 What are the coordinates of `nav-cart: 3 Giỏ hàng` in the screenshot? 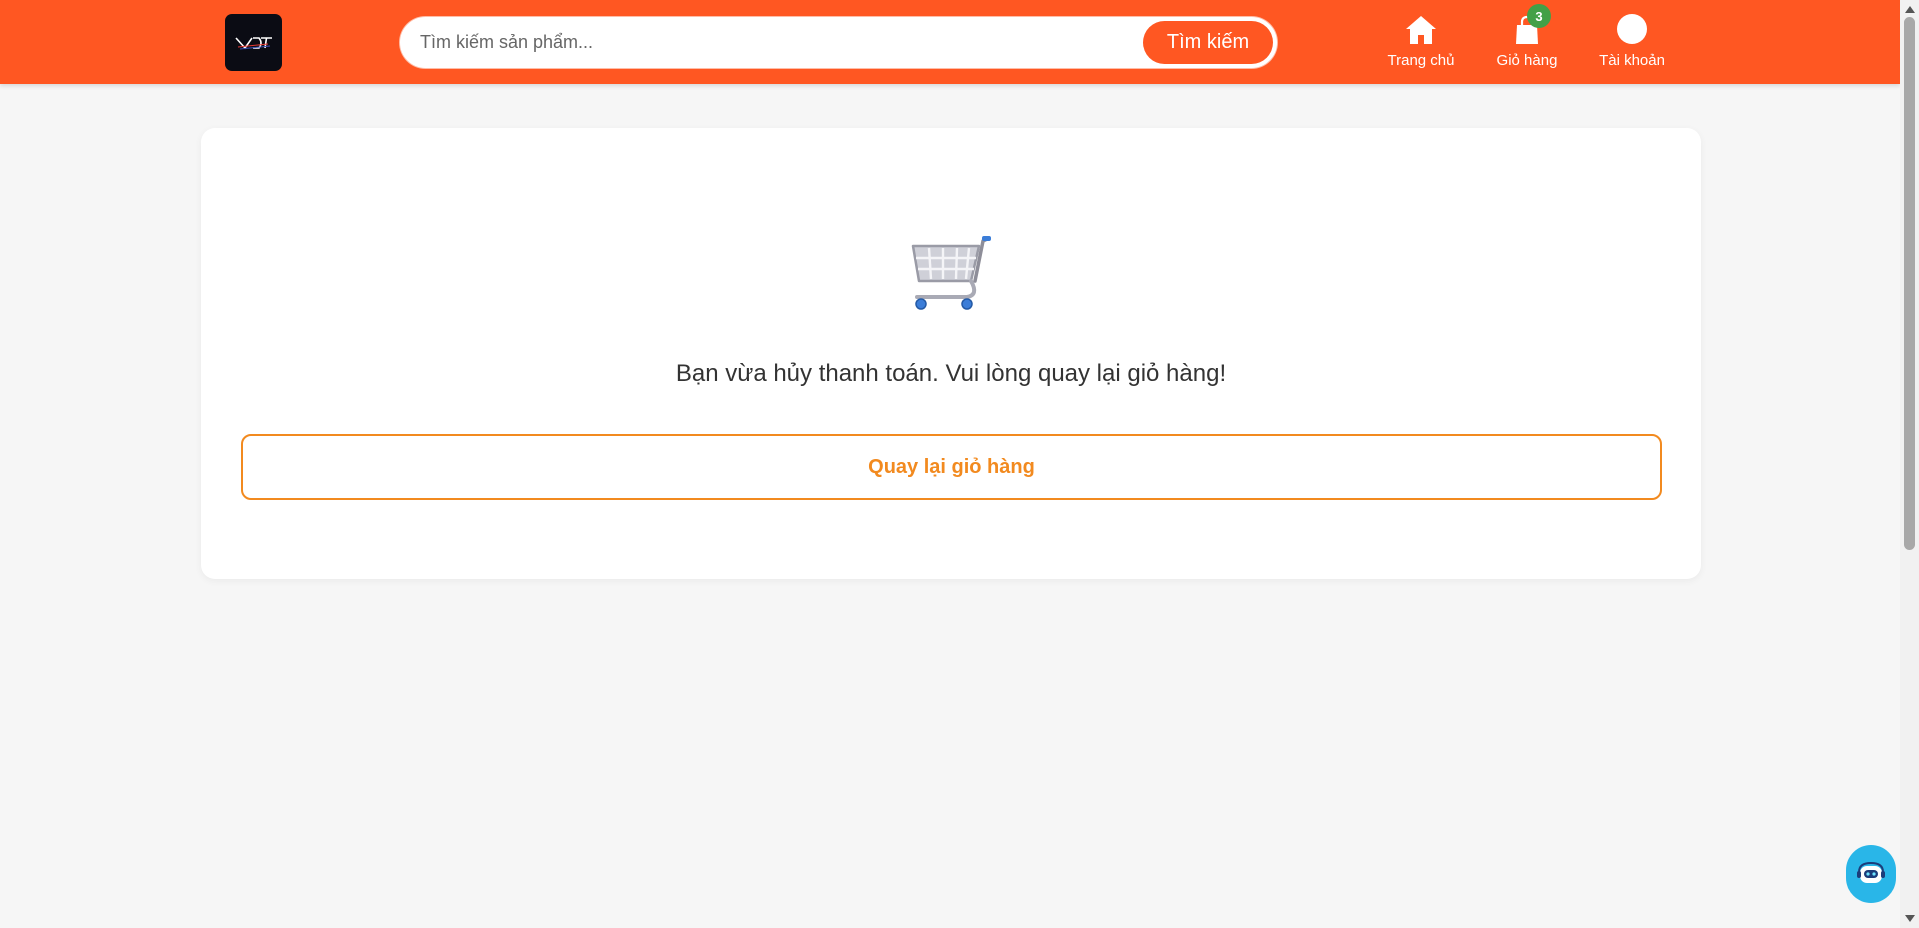 It's located at (1527, 38).